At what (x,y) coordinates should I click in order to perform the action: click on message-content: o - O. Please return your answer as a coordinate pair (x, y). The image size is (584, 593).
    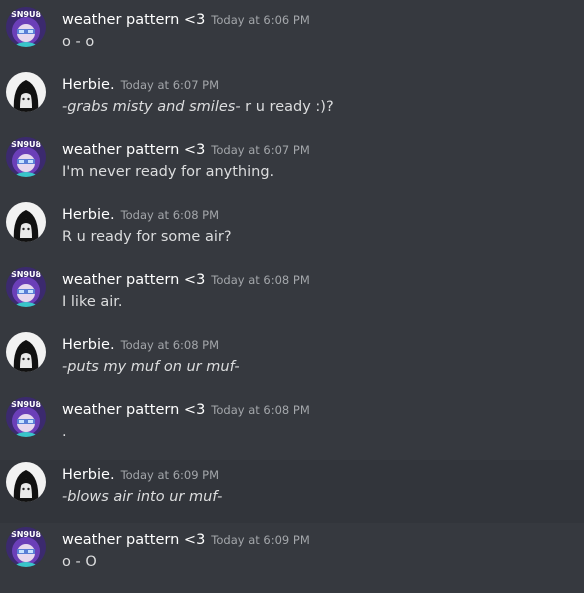
    Looking at the image, I should click on (79, 562).